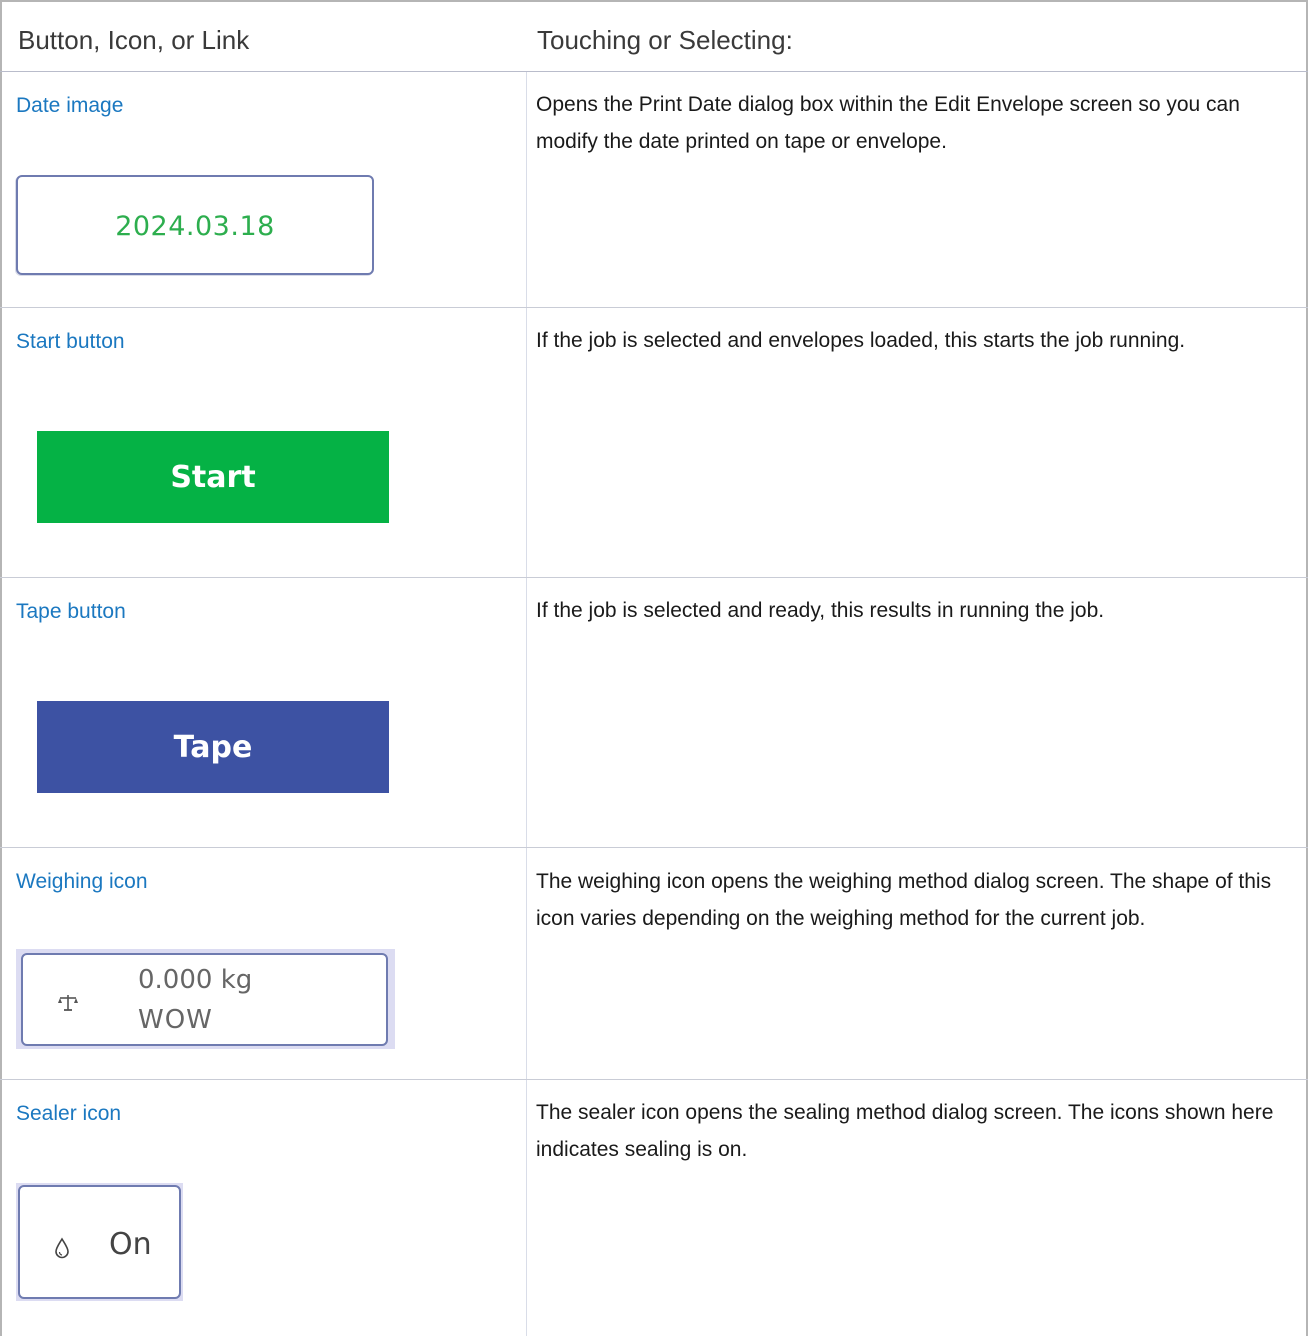 This screenshot has width=1308, height=1336. I want to click on link-sealer-icon: Sealer icon, so click(68, 1114).